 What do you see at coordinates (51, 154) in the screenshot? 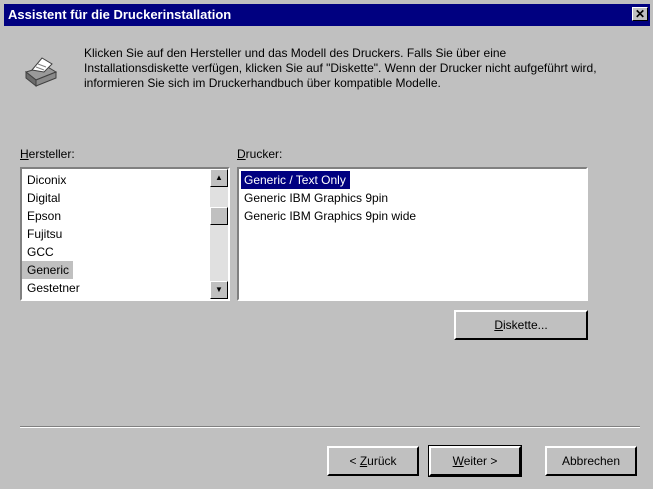
I see `manufacturer-label-rest: ersteller:` at bounding box center [51, 154].